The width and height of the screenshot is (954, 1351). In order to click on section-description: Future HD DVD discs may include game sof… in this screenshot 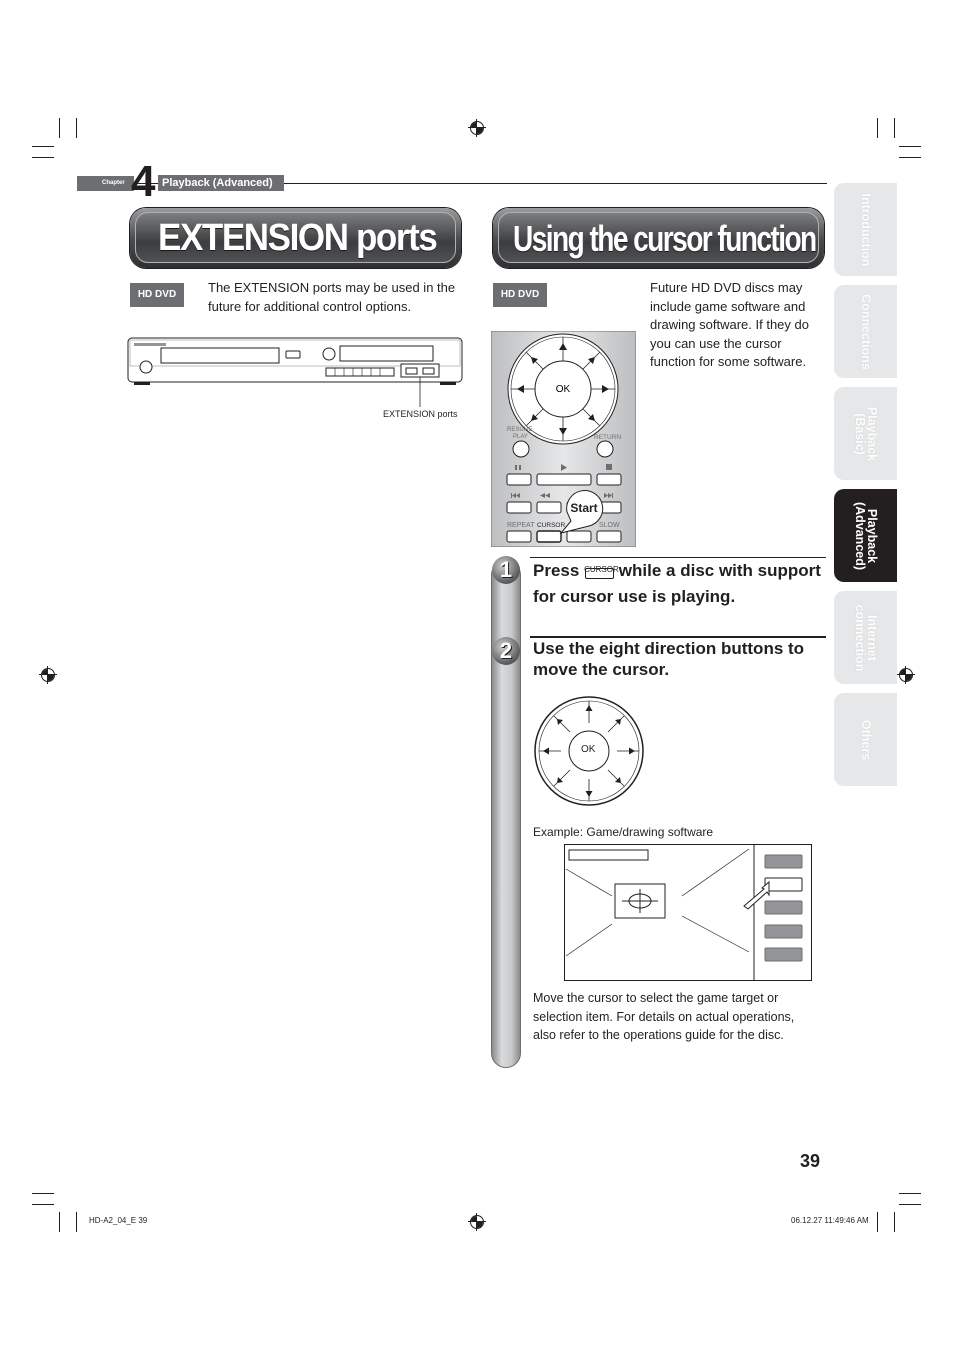, I will do `click(729, 324)`.